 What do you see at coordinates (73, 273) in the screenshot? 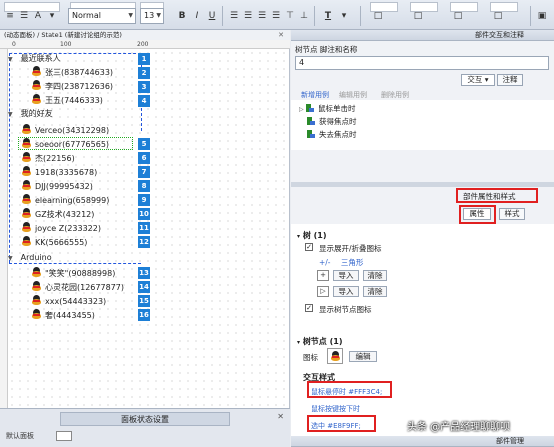
I see `tree-node: "笑笑"(90888998)` at bounding box center [73, 273].